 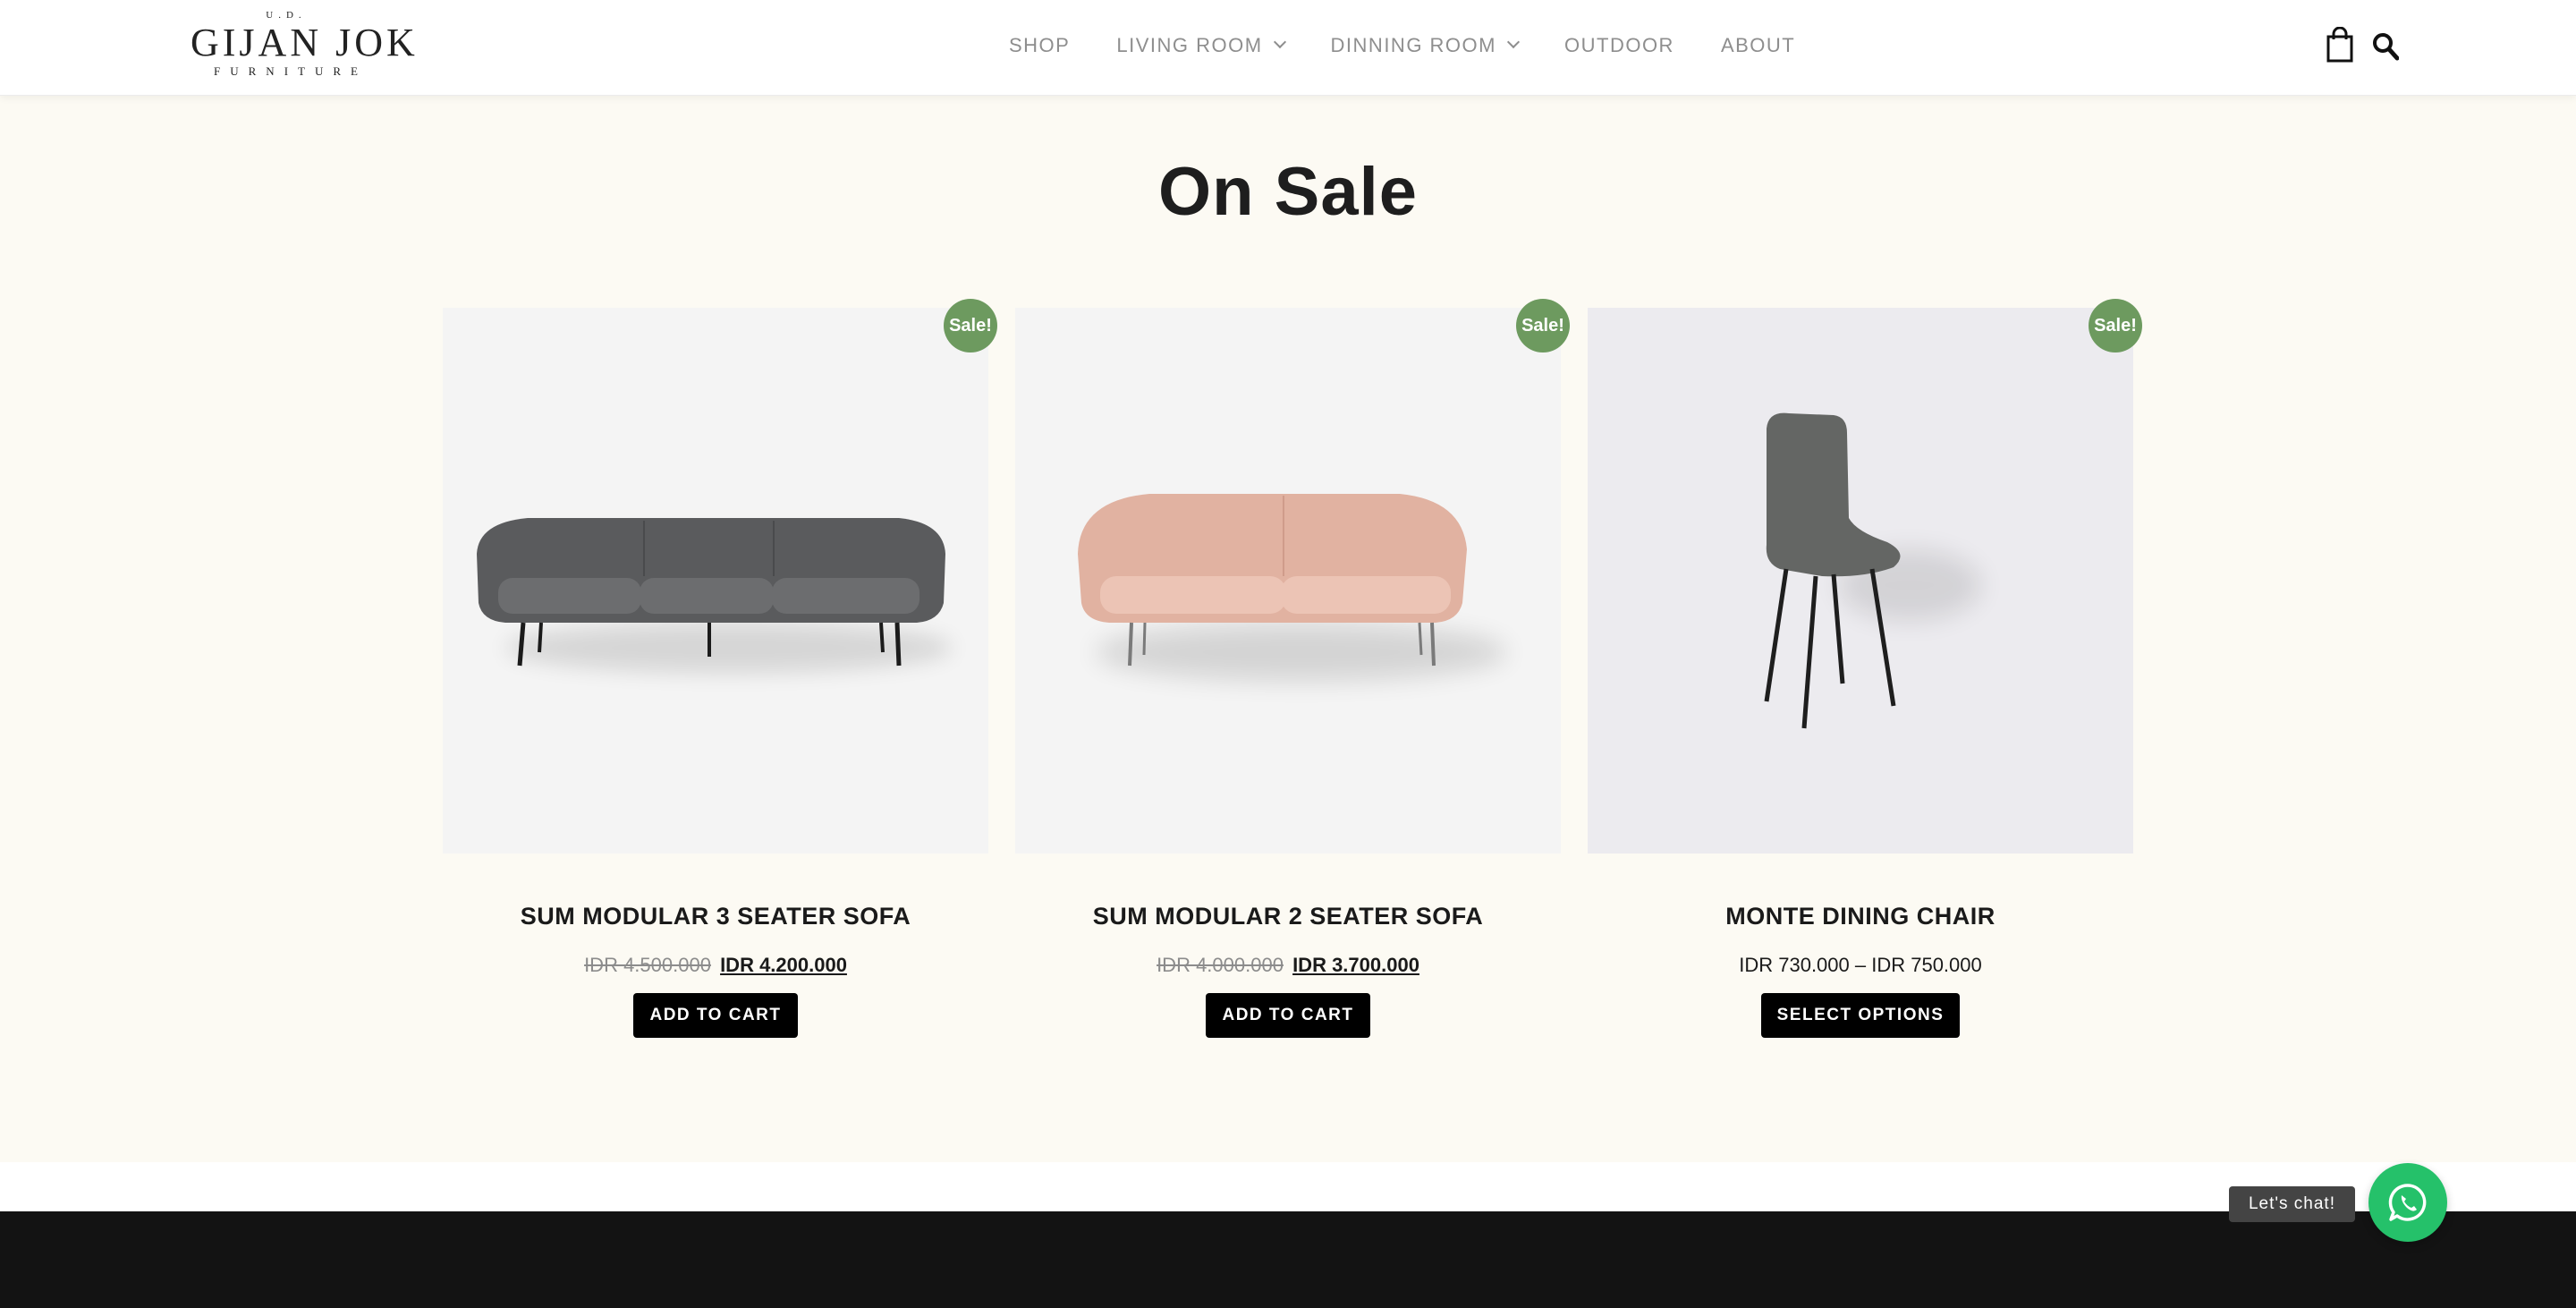 What do you see at coordinates (291, 71) in the screenshot?
I see `logo-sub-text: FURNITURE` at bounding box center [291, 71].